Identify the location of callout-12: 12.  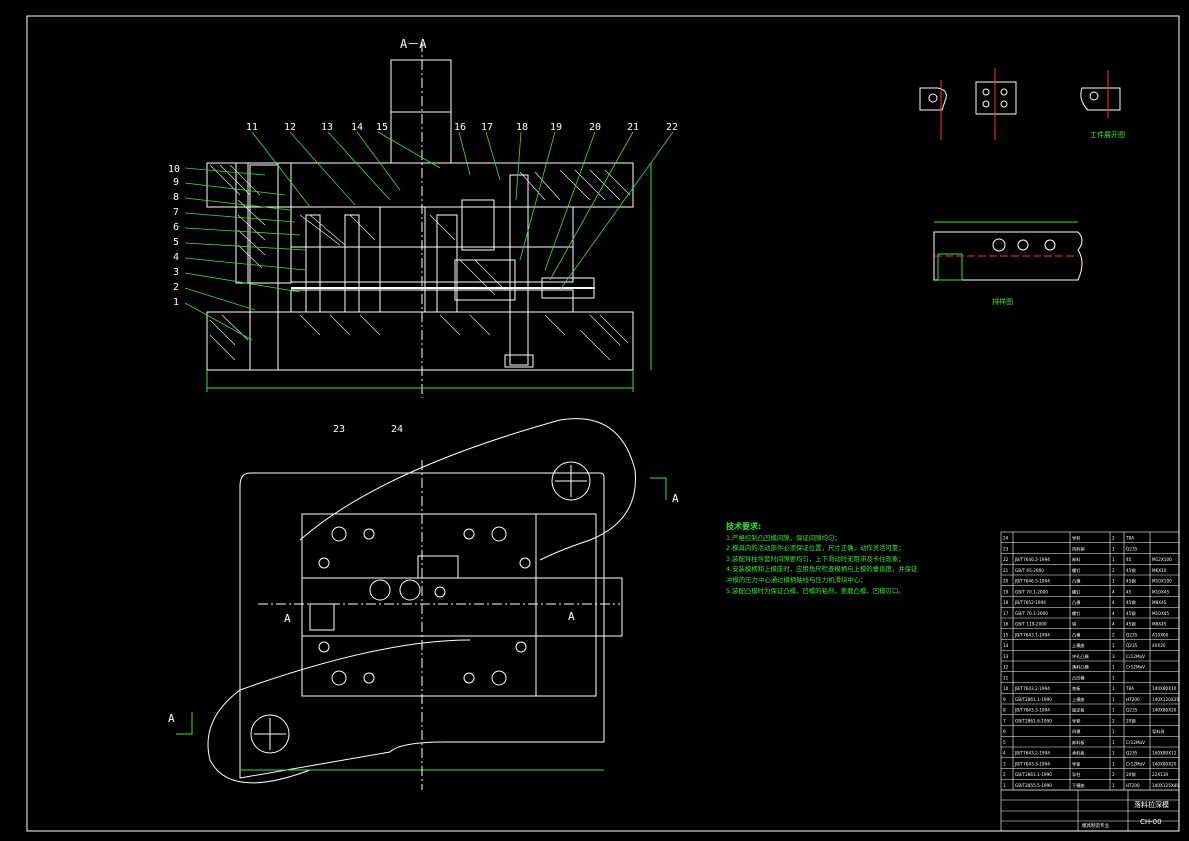
(290, 127).